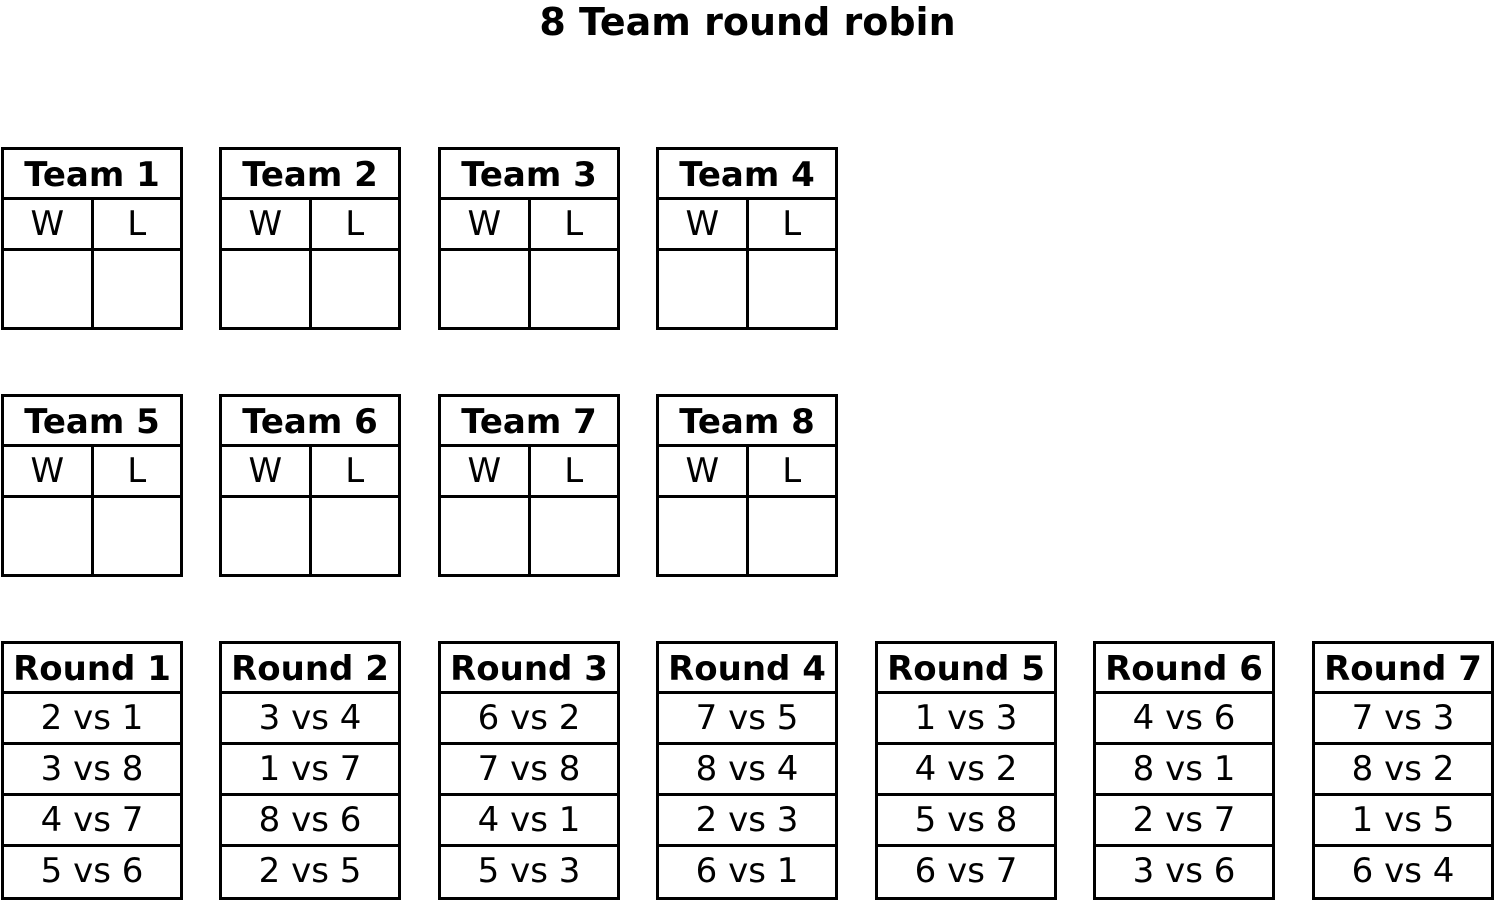 The height and width of the screenshot is (900, 1495). Describe the element at coordinates (747, 422) in the screenshot. I see `team-name: Team 8` at that location.